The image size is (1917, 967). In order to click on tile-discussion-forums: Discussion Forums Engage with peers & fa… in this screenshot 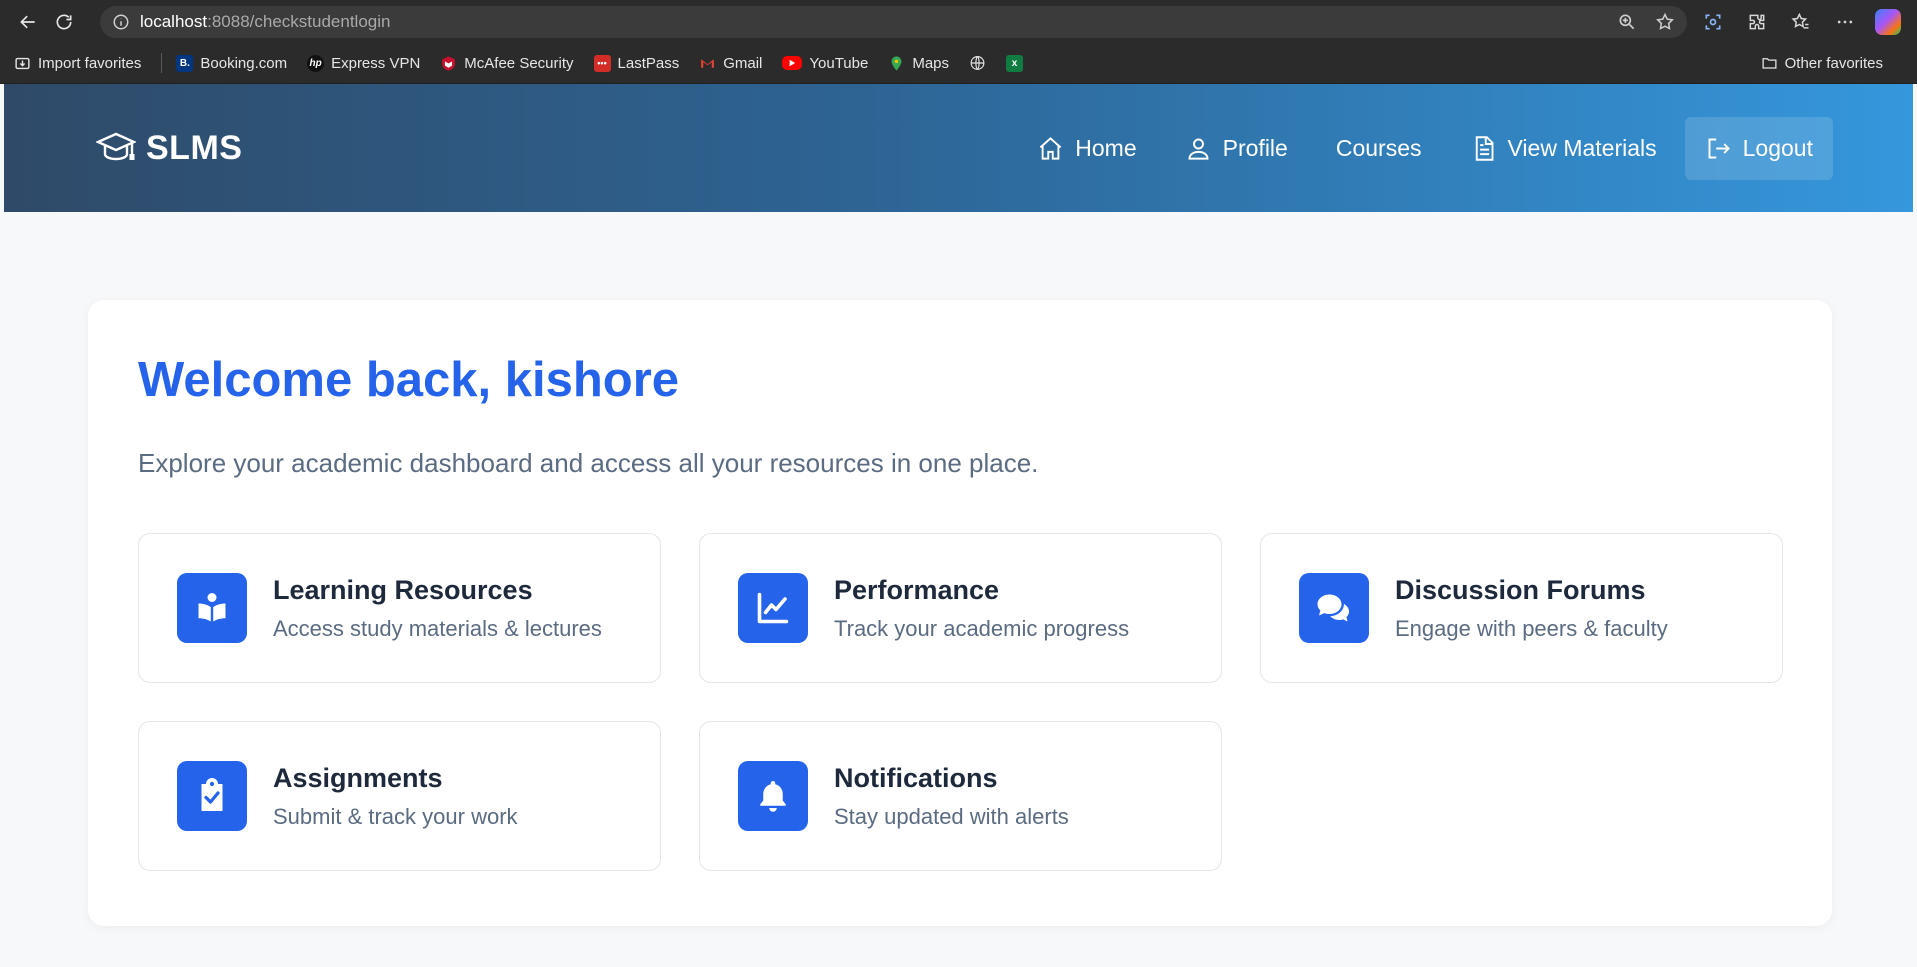, I will do `click(1521, 608)`.